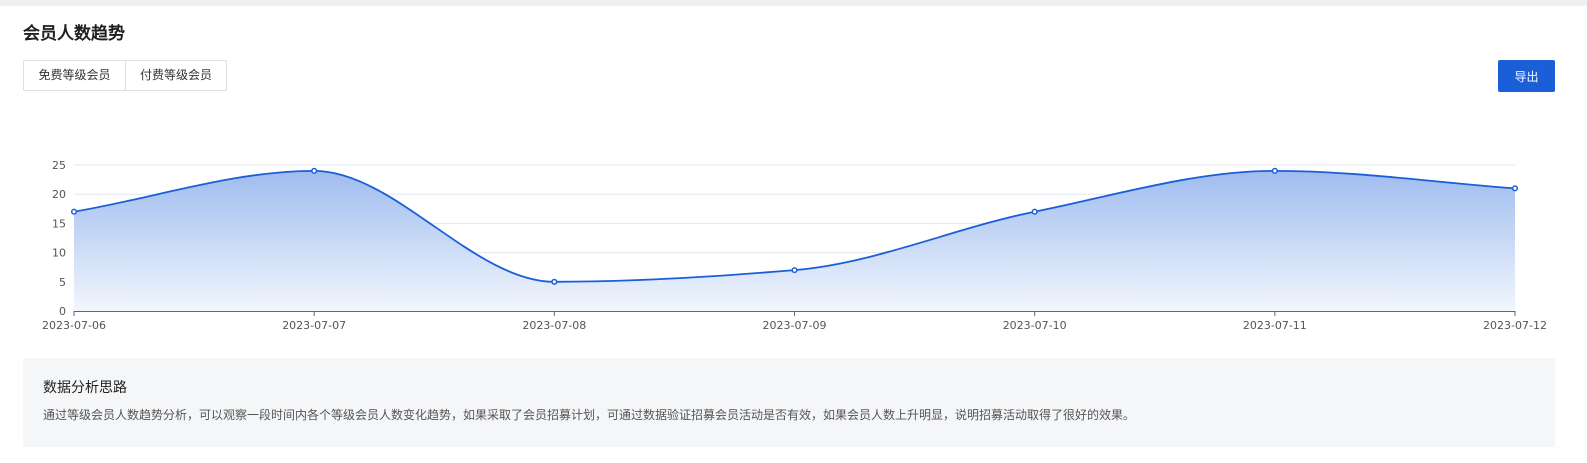 The height and width of the screenshot is (463, 1587). Describe the element at coordinates (795, 325) in the screenshot. I see `x-tick-label-3: 2023-07-09` at that location.